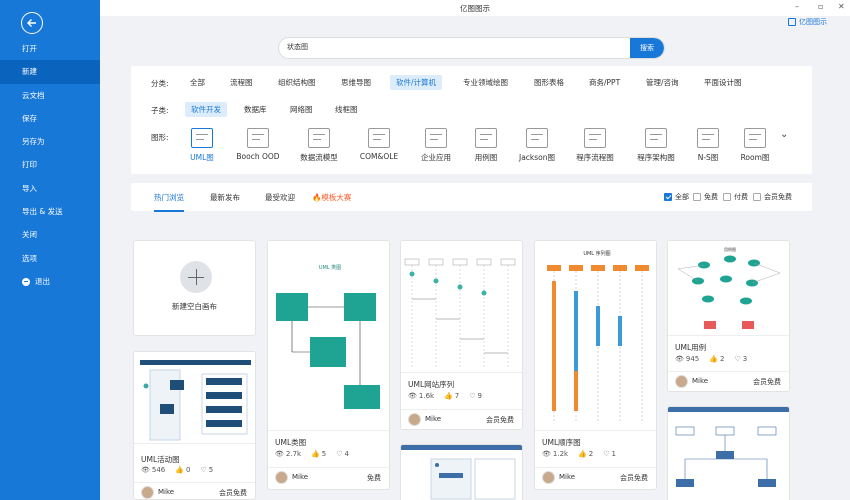  I want to click on template-thumbnail: 用例图, so click(728, 288).